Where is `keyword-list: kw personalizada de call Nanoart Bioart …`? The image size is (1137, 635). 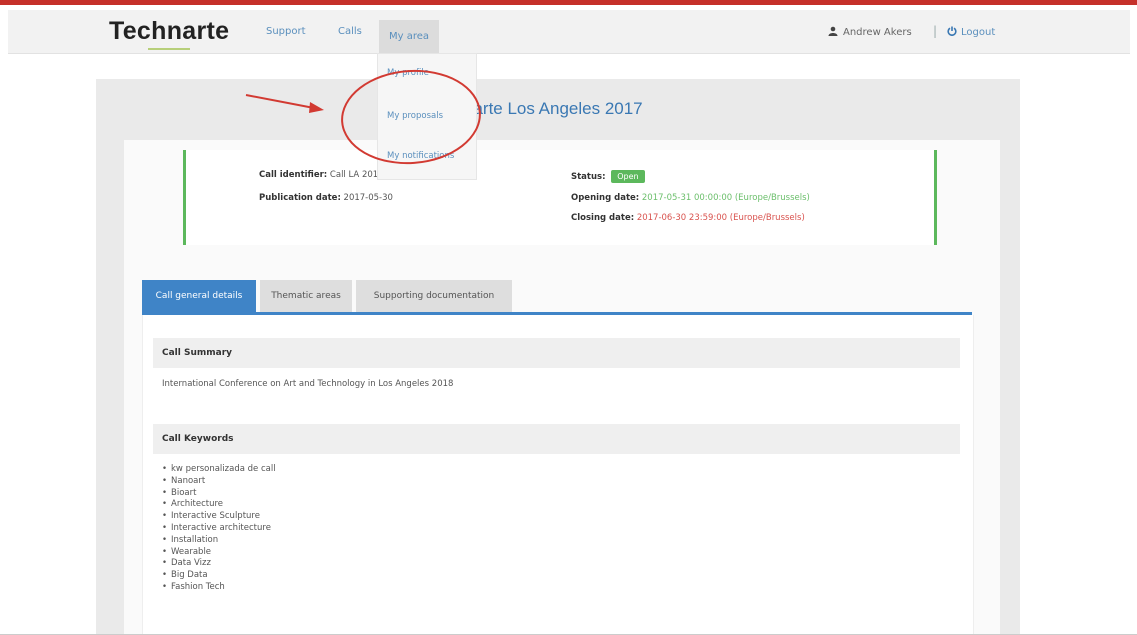
keyword-list: kw personalizada de call Nanoart Bioart … is located at coordinates (219, 529).